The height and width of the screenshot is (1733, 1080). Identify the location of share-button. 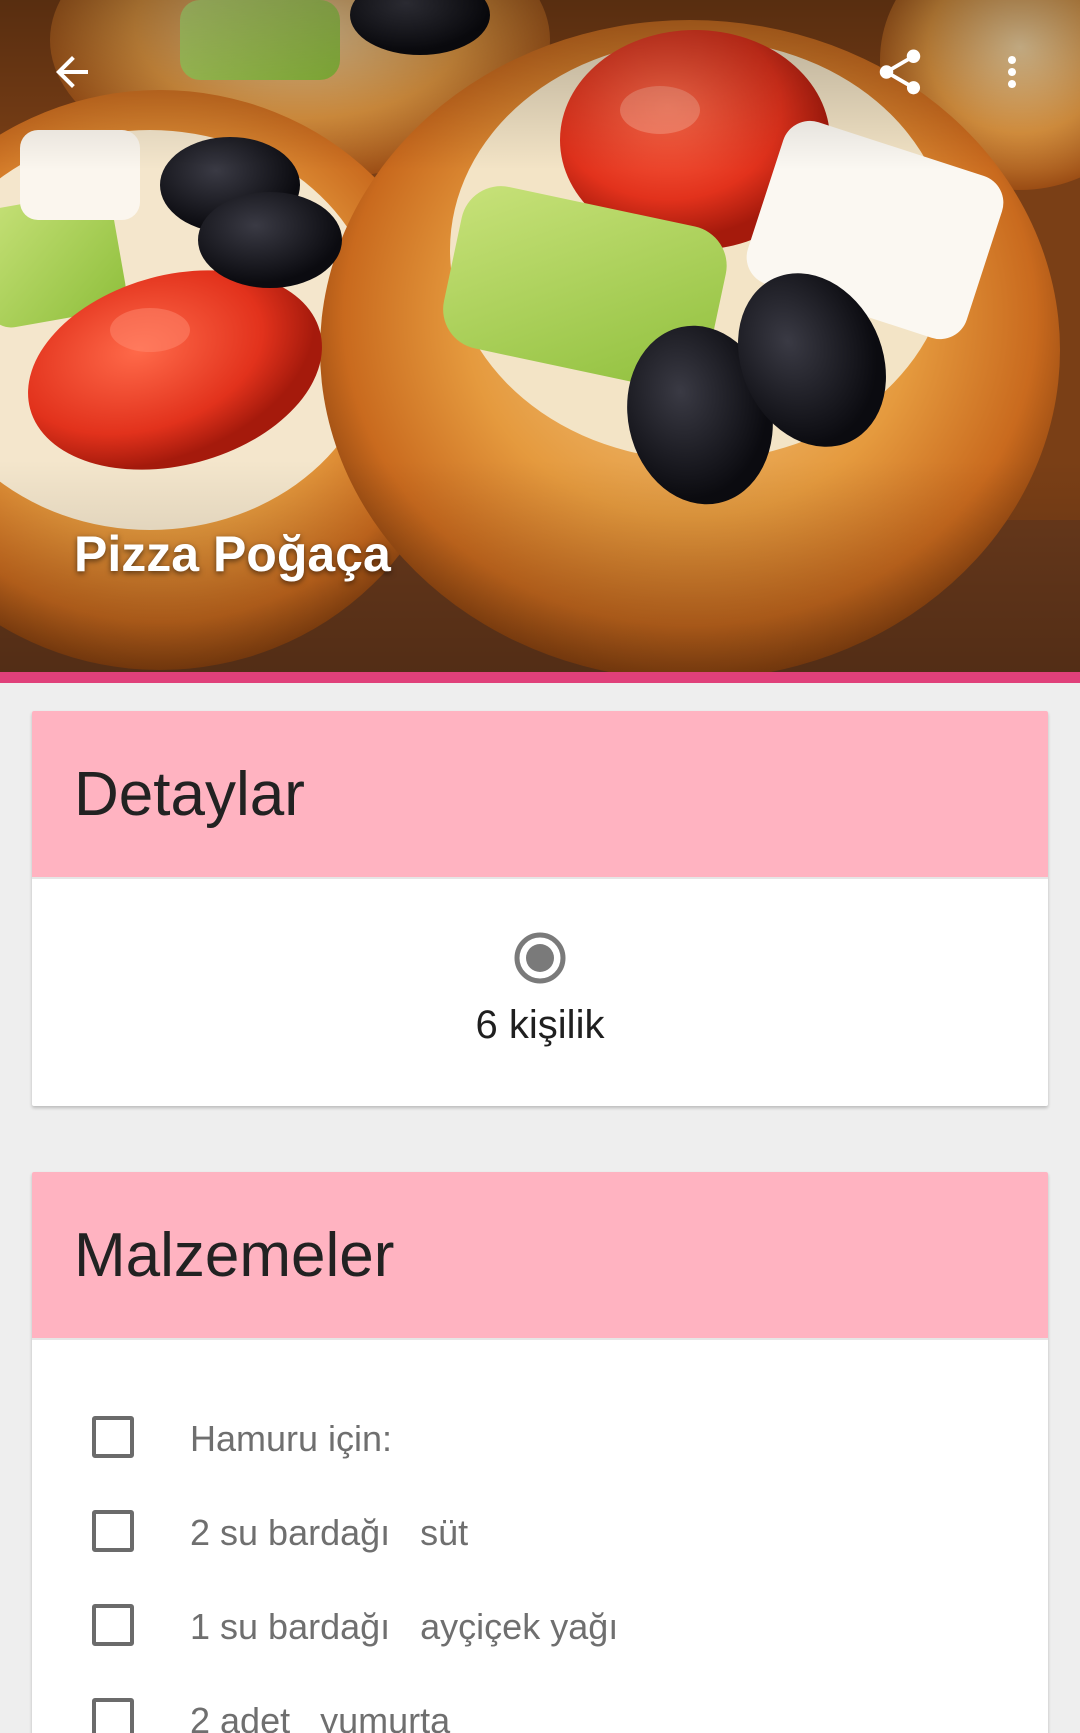
(900, 72).